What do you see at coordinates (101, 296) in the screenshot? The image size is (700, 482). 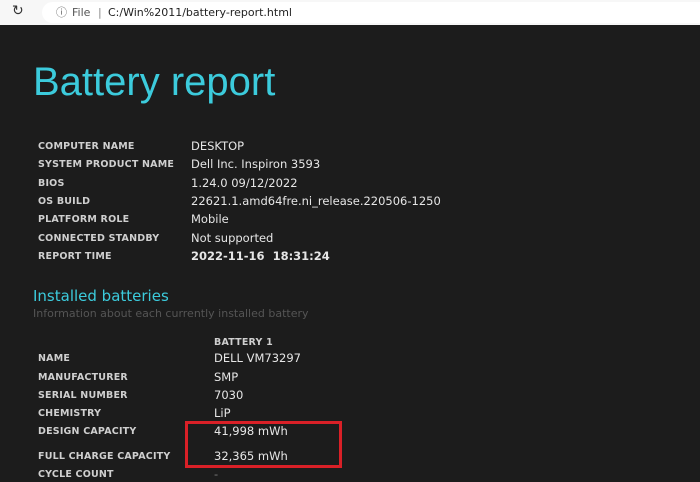 I see `installed-batteries-heading: Installed batteries` at bounding box center [101, 296].